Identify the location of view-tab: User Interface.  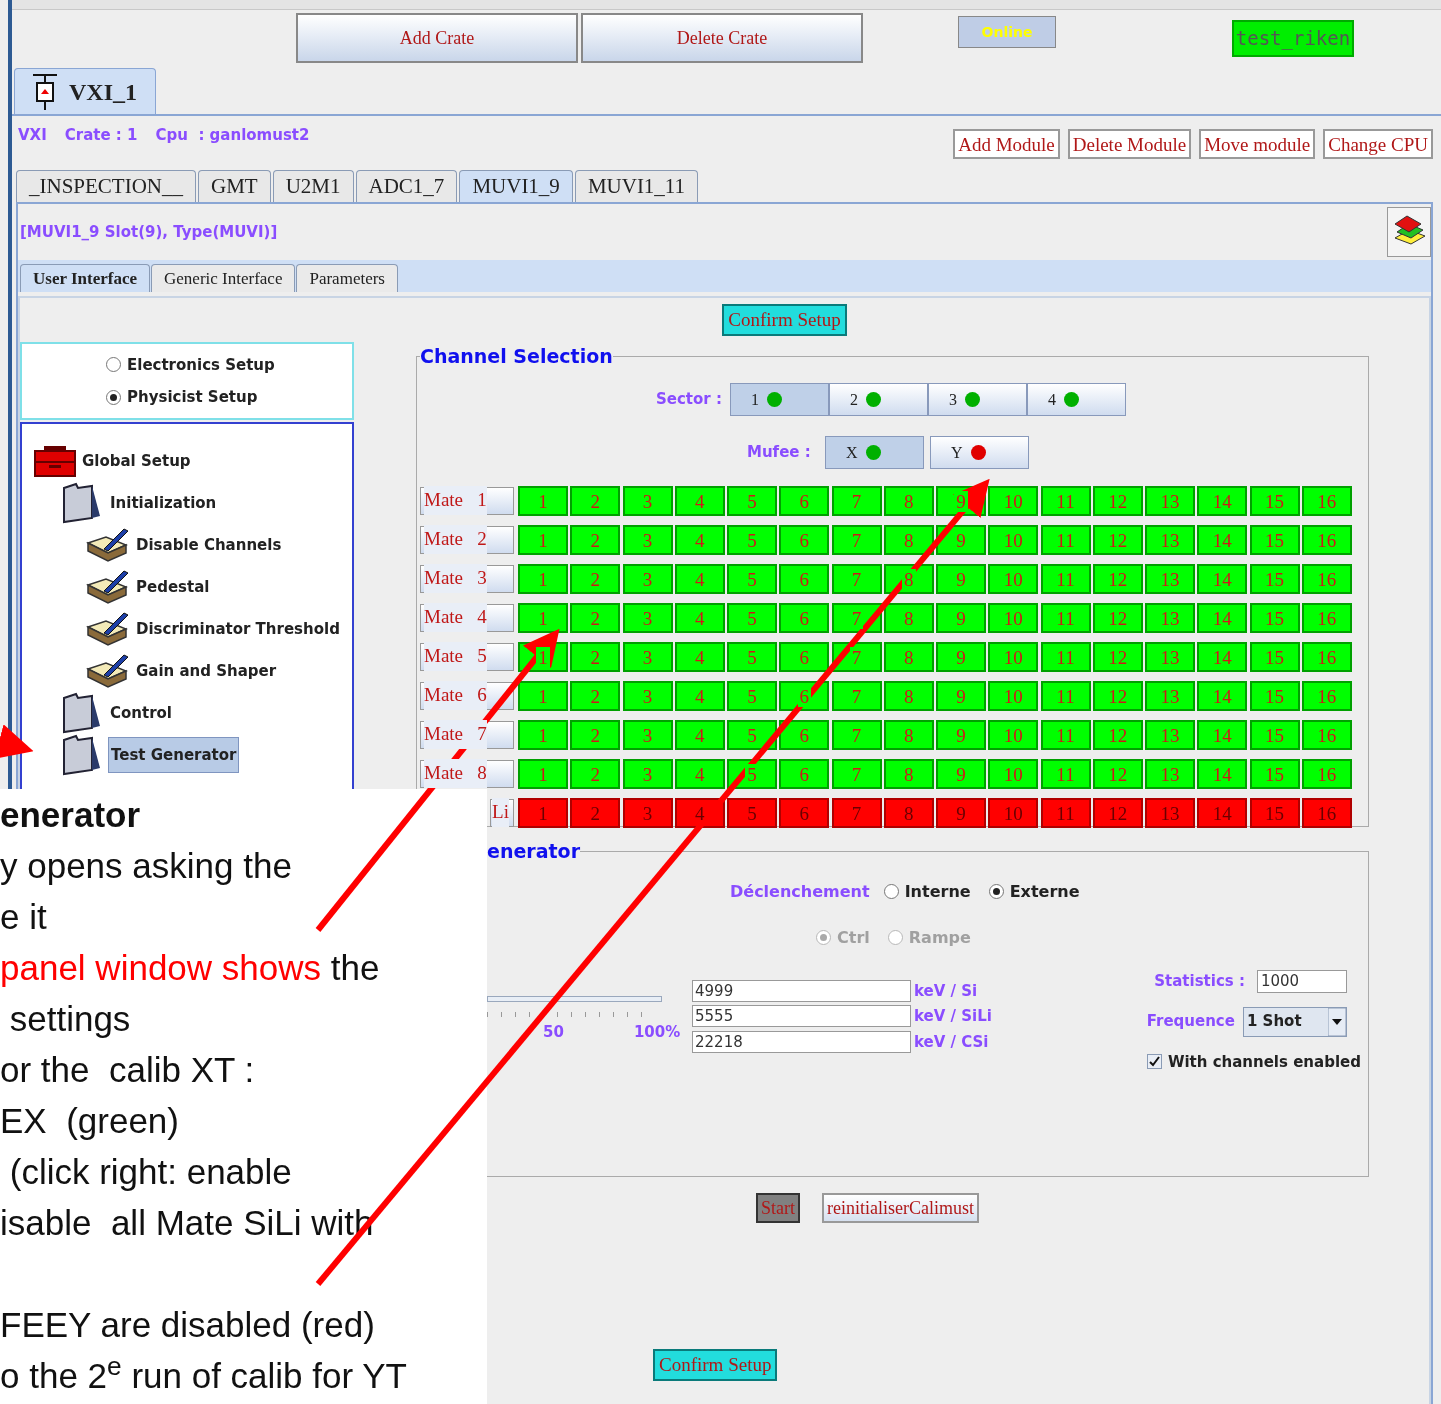
(85, 278).